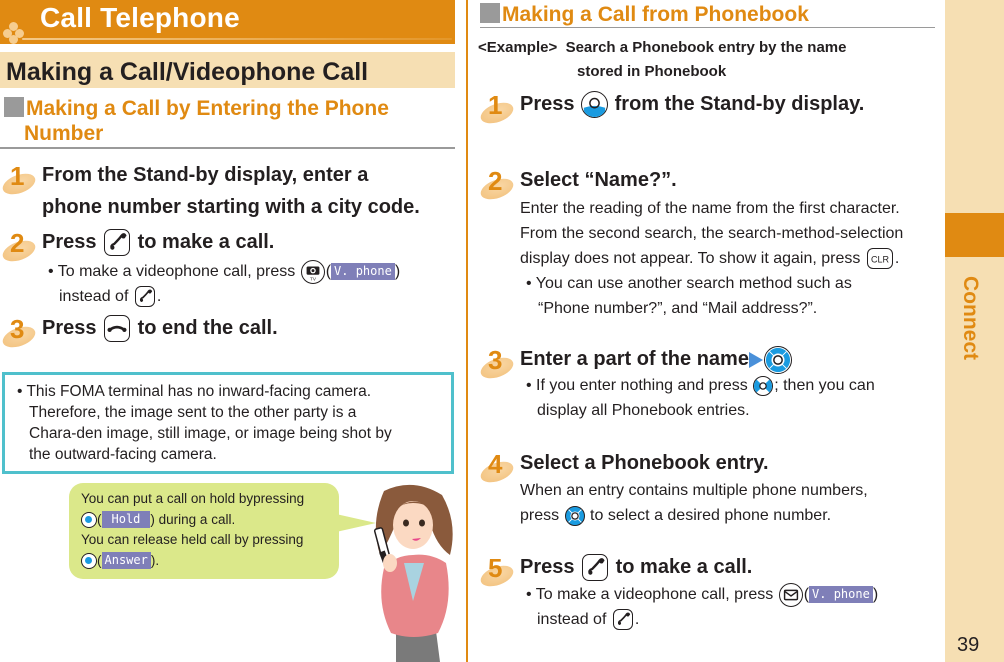  What do you see at coordinates (117, 329) in the screenshot?
I see `phone-end-key-icon` at bounding box center [117, 329].